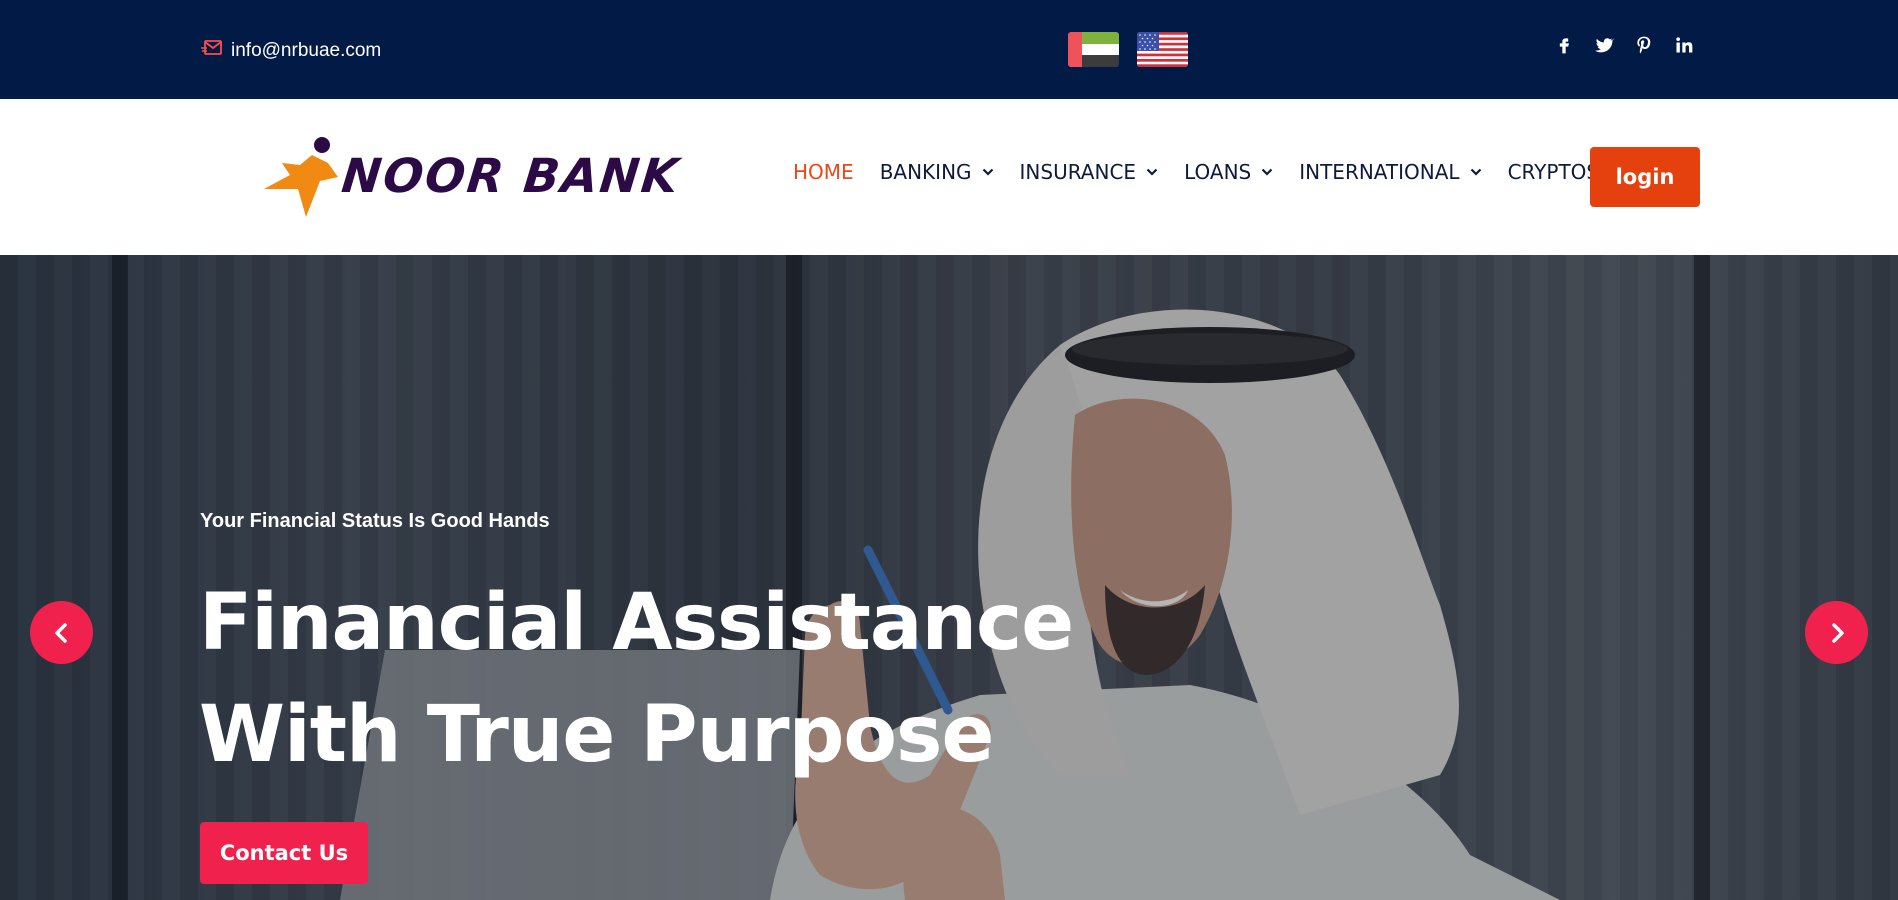  I want to click on star-logo-icon, so click(301, 177).